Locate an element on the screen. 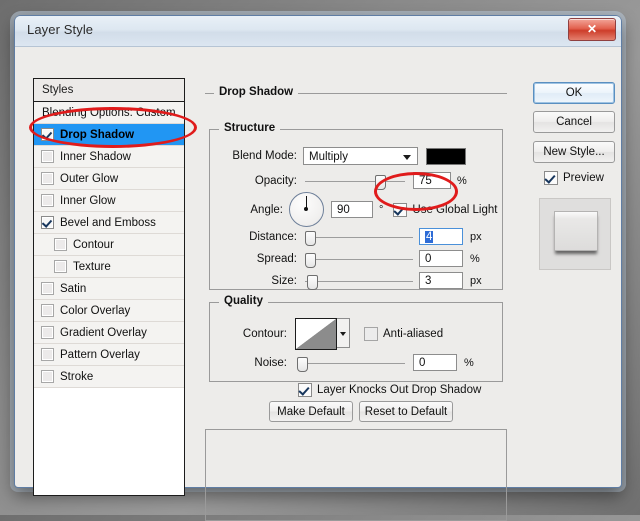 The height and width of the screenshot is (521, 640). angle-dial is located at coordinates (306, 209).